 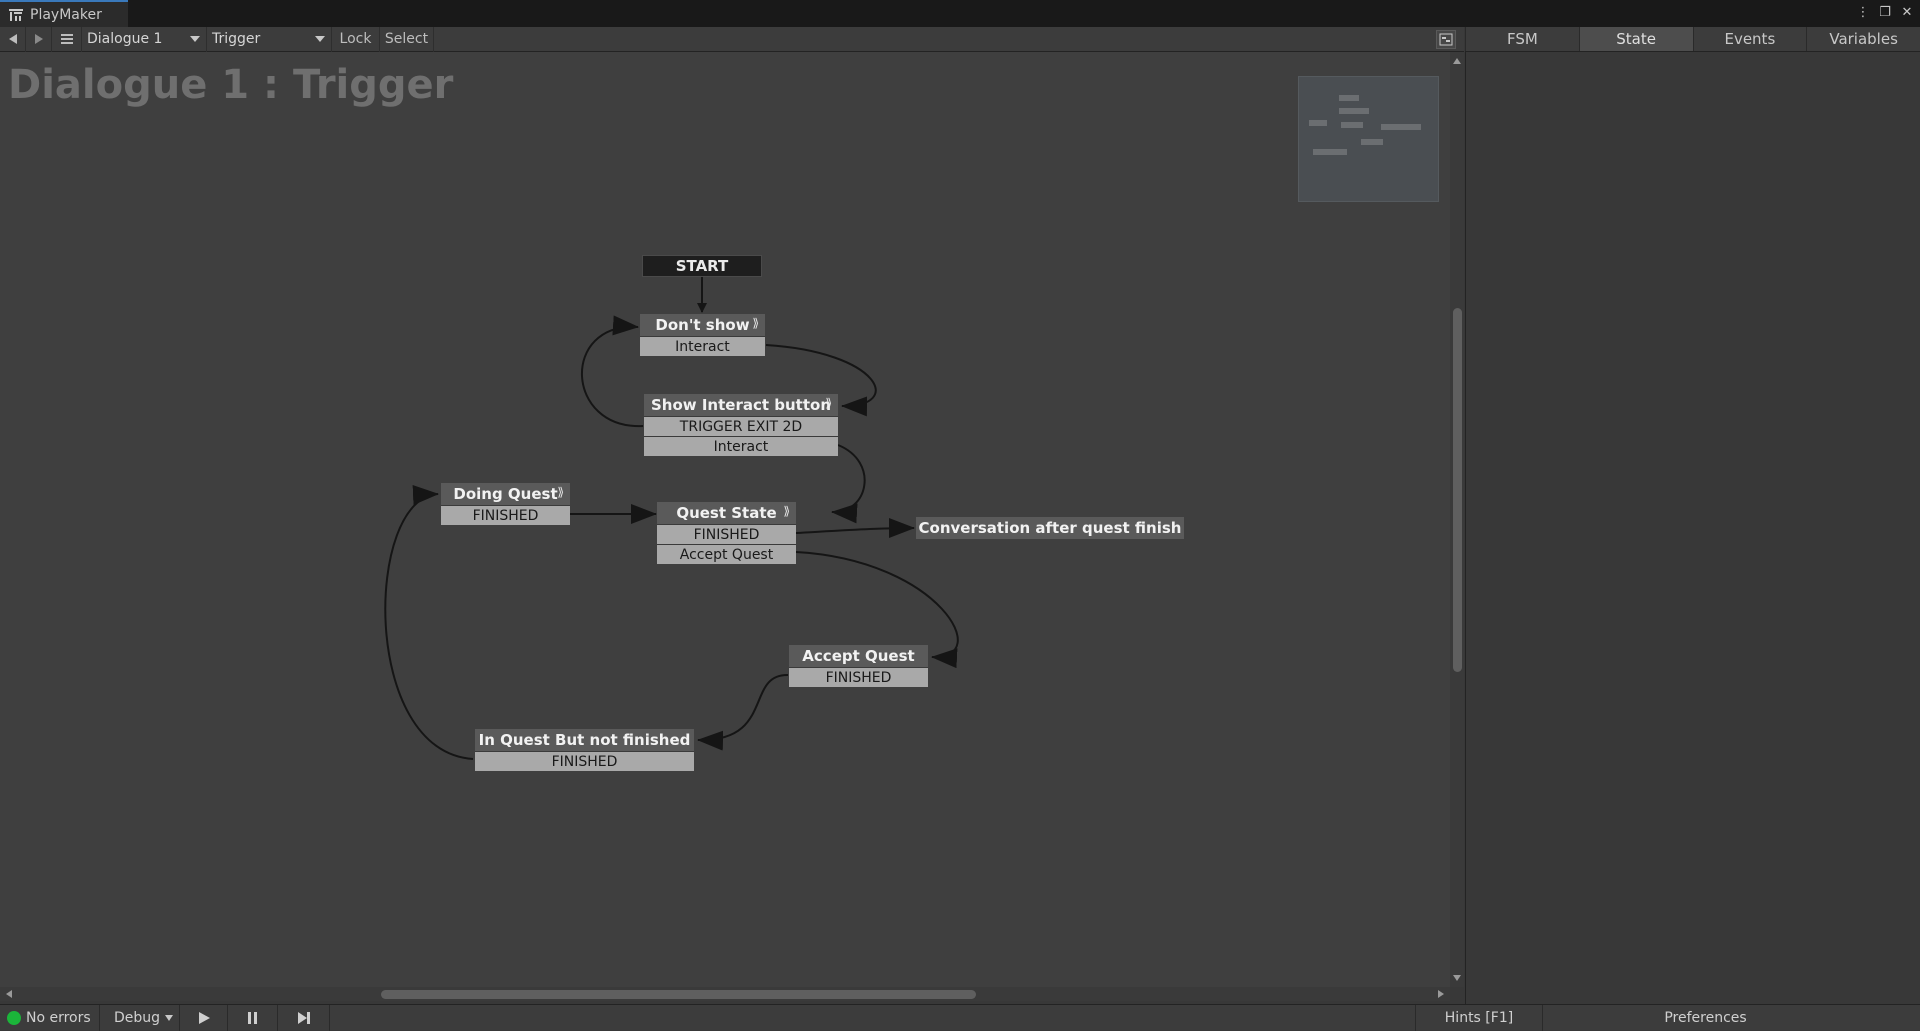 What do you see at coordinates (1907, 13) in the screenshot?
I see `close-icon: ✕` at bounding box center [1907, 13].